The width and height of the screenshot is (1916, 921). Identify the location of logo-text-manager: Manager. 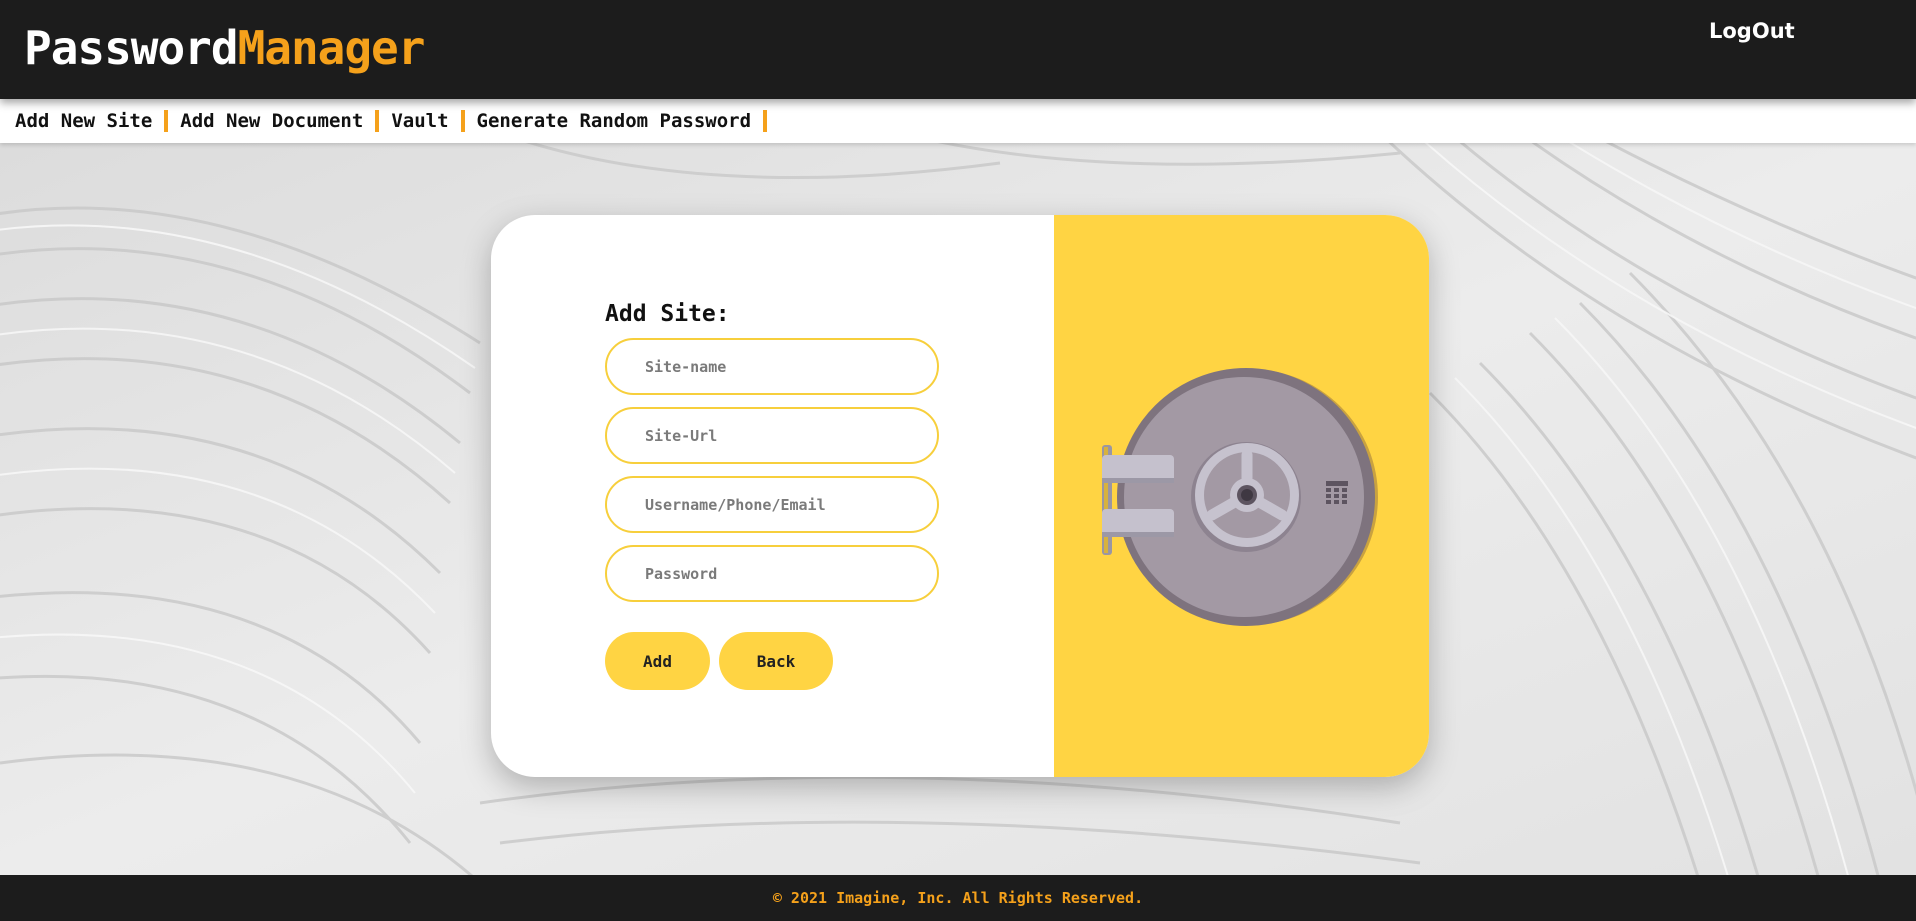
(331, 48).